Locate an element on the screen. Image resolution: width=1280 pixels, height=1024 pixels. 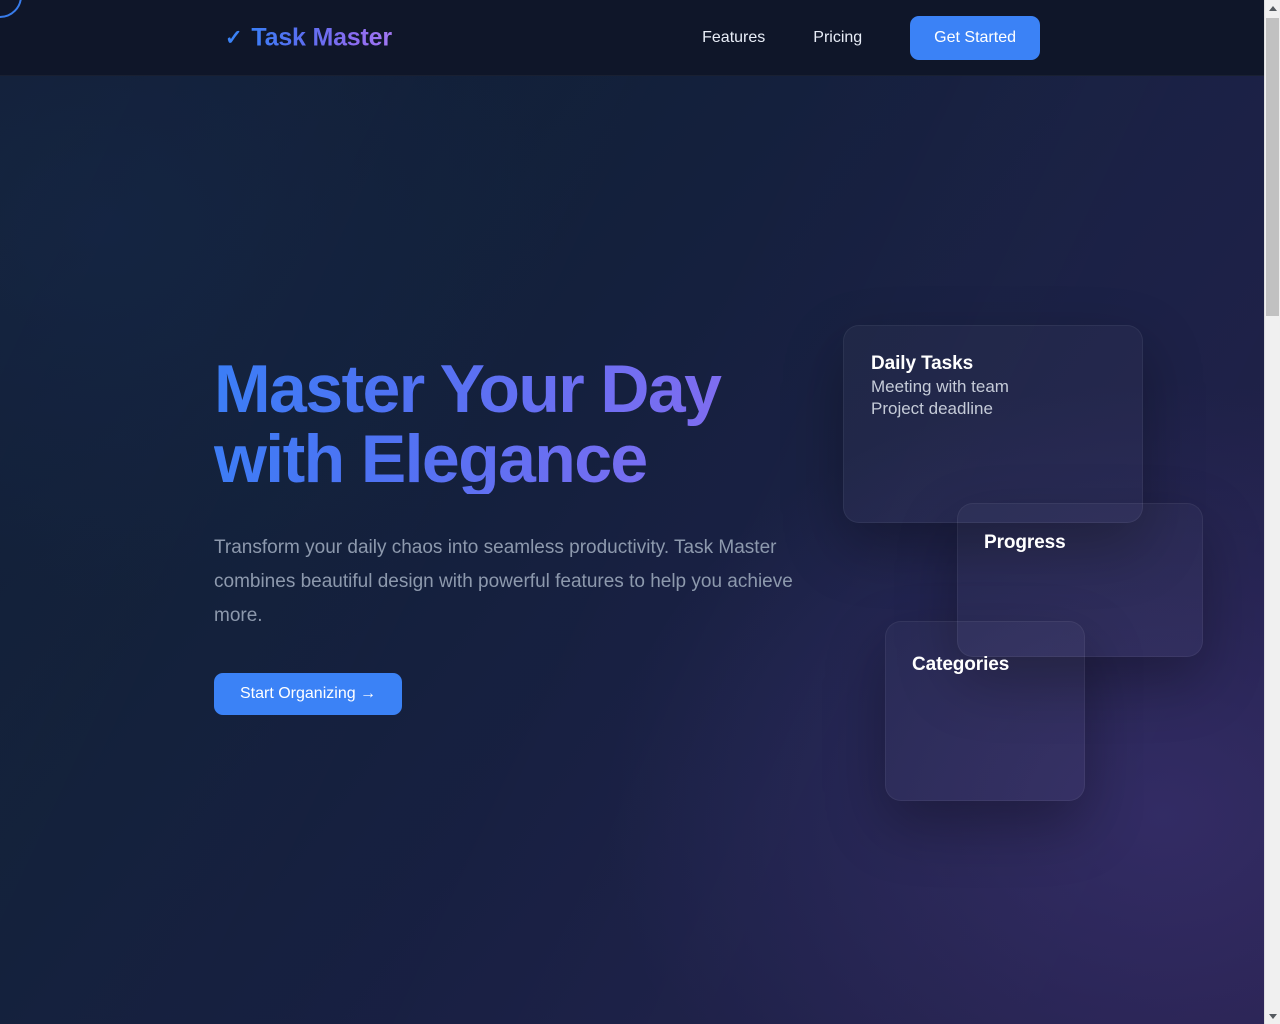
get-started-button: Get Started is located at coordinates (975, 37).